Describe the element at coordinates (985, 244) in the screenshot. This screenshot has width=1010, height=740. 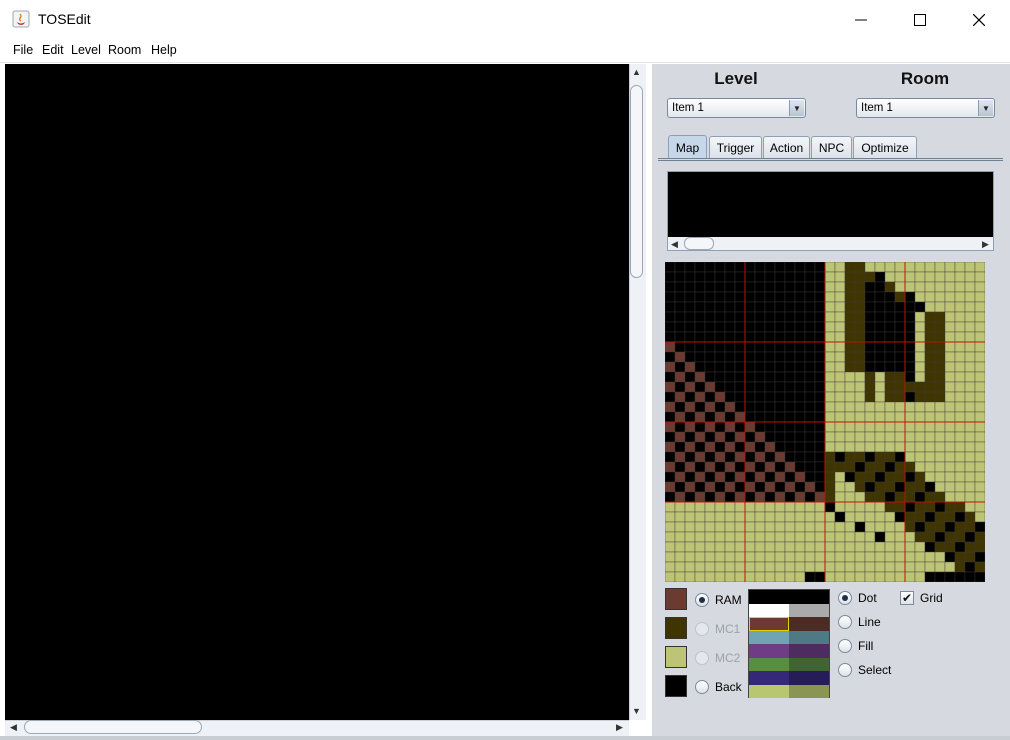
I see `scroll-right-arrow-icon: ▶` at that location.